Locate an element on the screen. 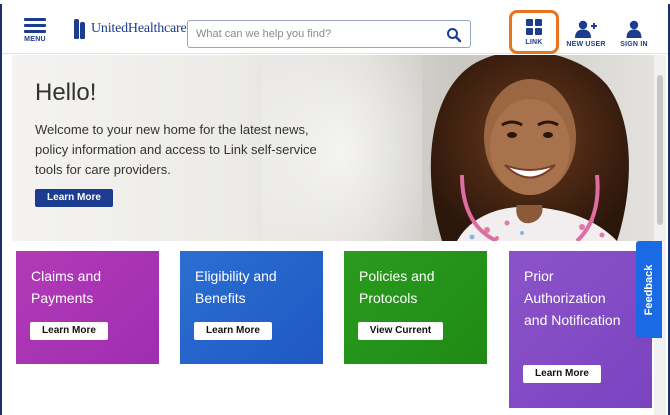 This screenshot has height=415, width=670. card-title: Claims and Payments is located at coordinates (66, 287).